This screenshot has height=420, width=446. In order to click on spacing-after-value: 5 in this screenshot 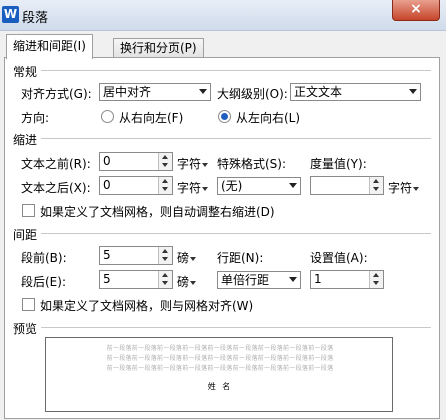, I will do `click(107, 279)`.